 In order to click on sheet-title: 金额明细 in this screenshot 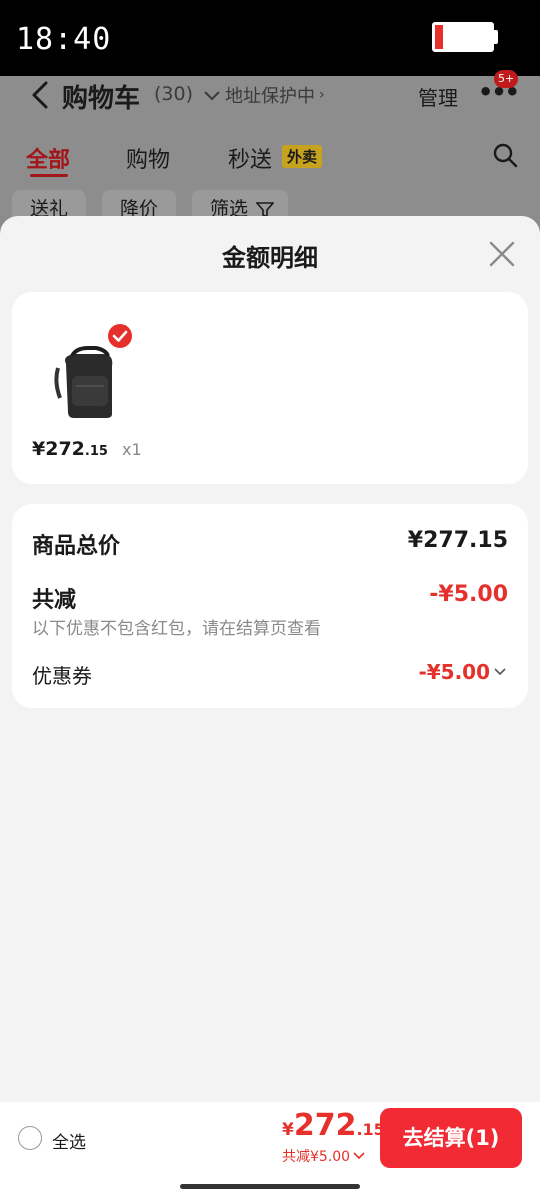, I will do `click(270, 258)`.